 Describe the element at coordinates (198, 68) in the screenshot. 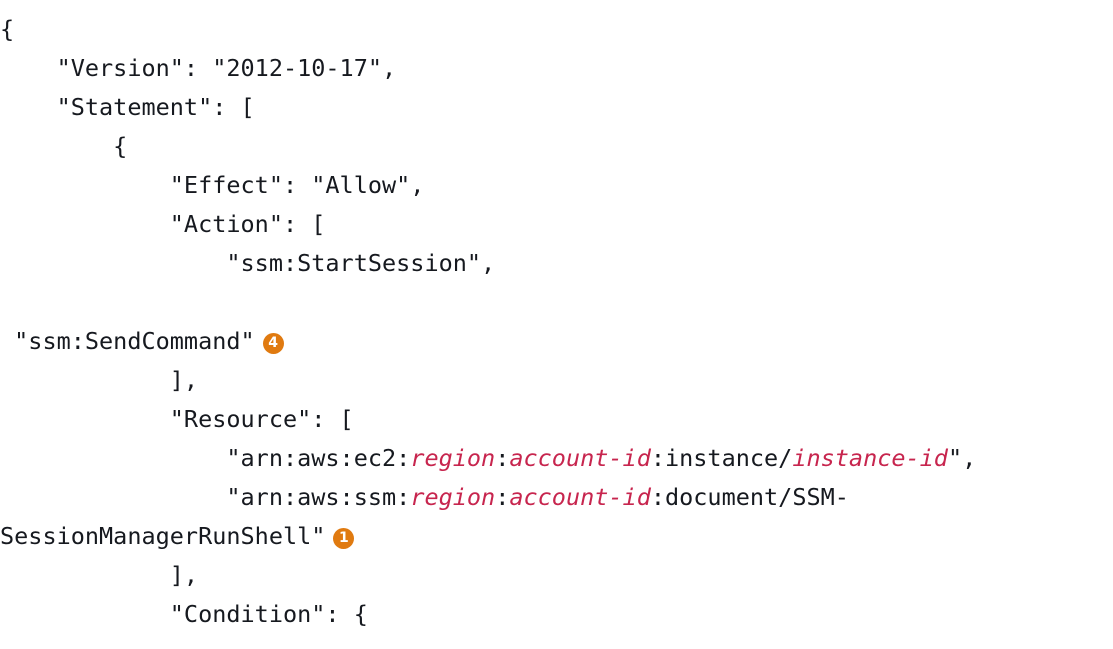

I see `code-line-version: "Version": "2012-10-17",` at that location.